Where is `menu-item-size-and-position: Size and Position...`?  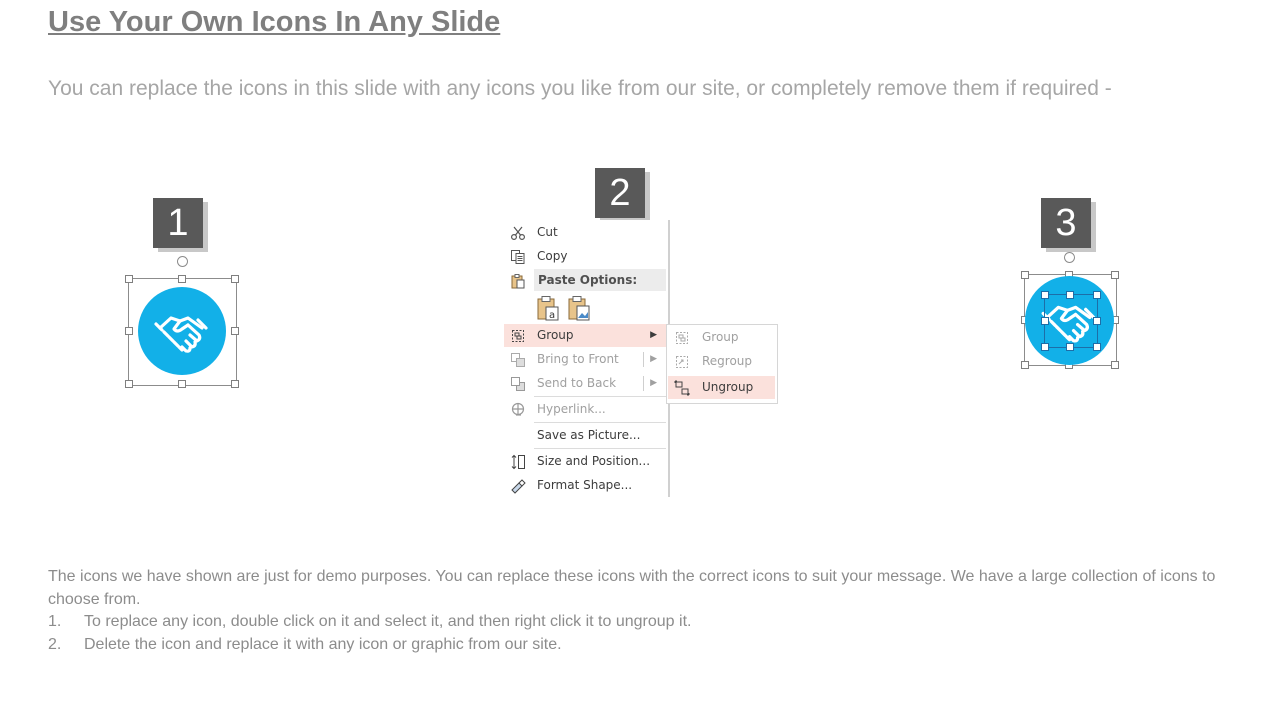
menu-item-size-and-position: Size and Position... is located at coordinates (585, 461).